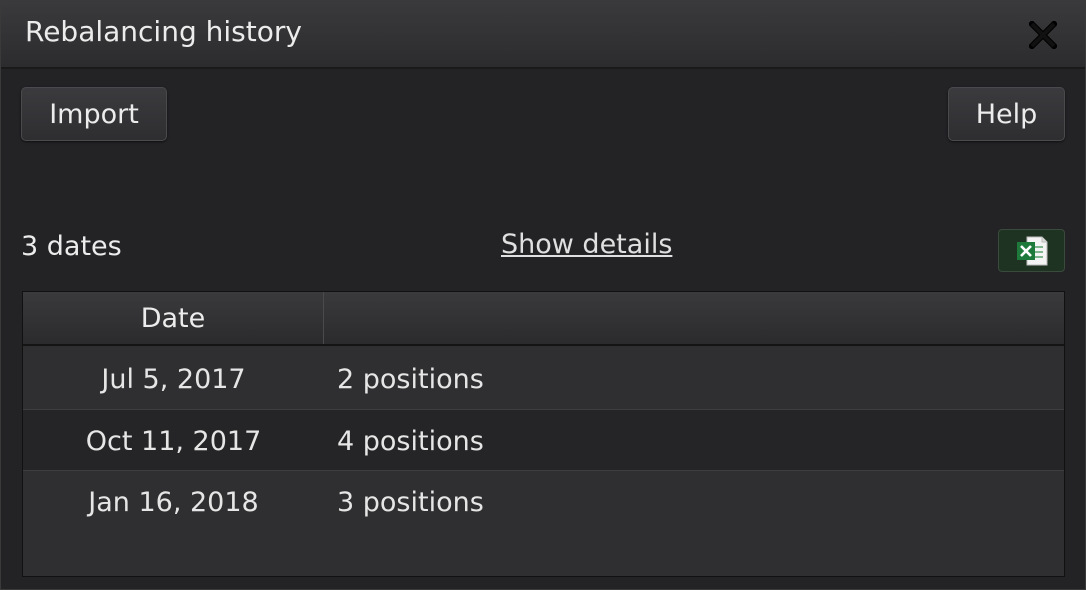  What do you see at coordinates (410, 441) in the screenshot?
I see `positions-cell: 4 positions` at bounding box center [410, 441].